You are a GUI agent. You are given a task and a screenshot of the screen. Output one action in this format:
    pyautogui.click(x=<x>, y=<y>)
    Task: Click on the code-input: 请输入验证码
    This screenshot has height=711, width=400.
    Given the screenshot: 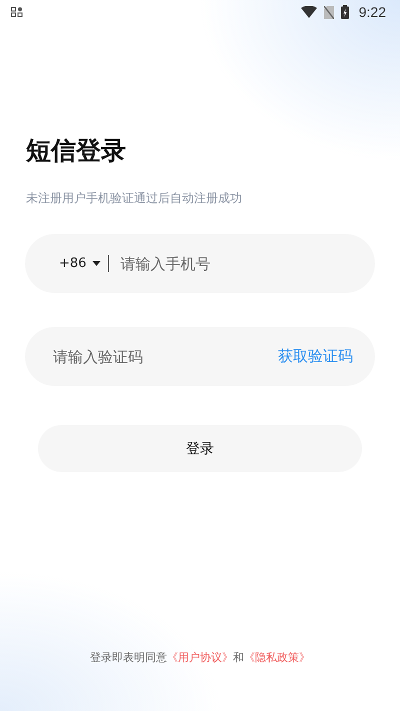 What is the action you would take?
    pyautogui.click(x=165, y=357)
    